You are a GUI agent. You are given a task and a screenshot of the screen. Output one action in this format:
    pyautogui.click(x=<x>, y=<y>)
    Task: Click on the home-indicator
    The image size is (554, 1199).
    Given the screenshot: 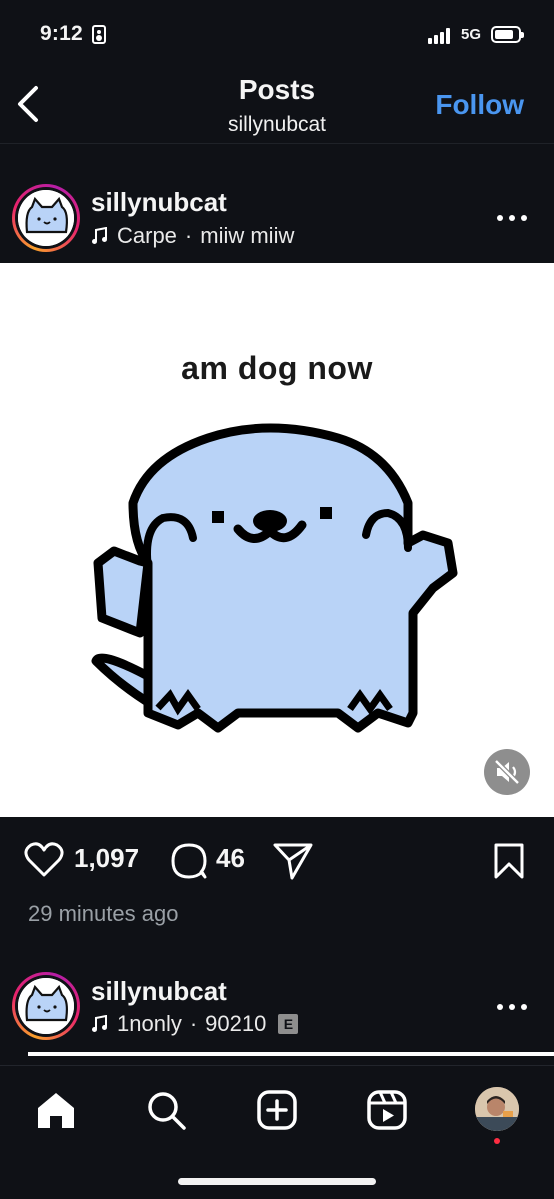 What is the action you would take?
    pyautogui.click(x=277, y=1181)
    